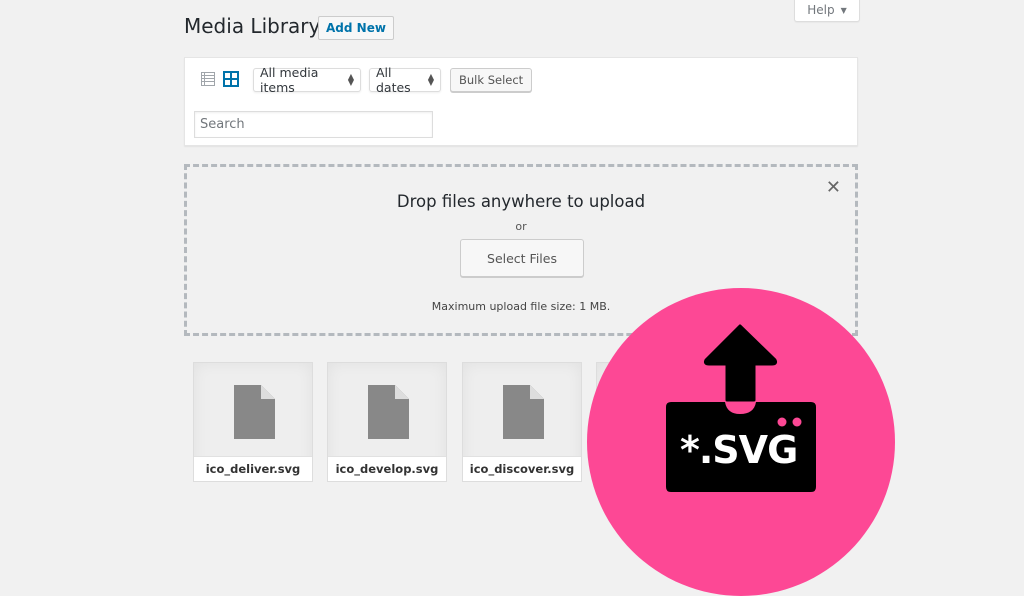  I want to click on attachment-item: ico_deliver.svg, so click(253, 422).